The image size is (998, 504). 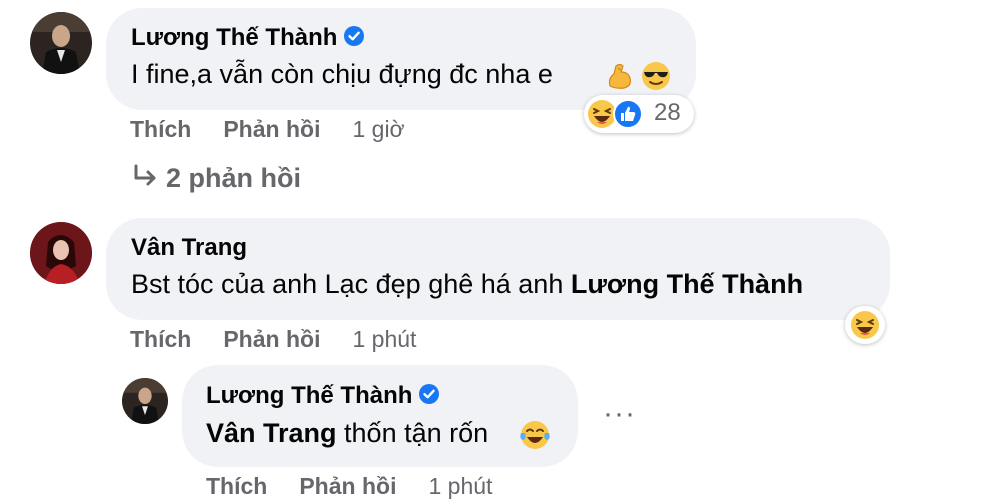 I want to click on sunglasses-emoji, so click(x=656, y=76).